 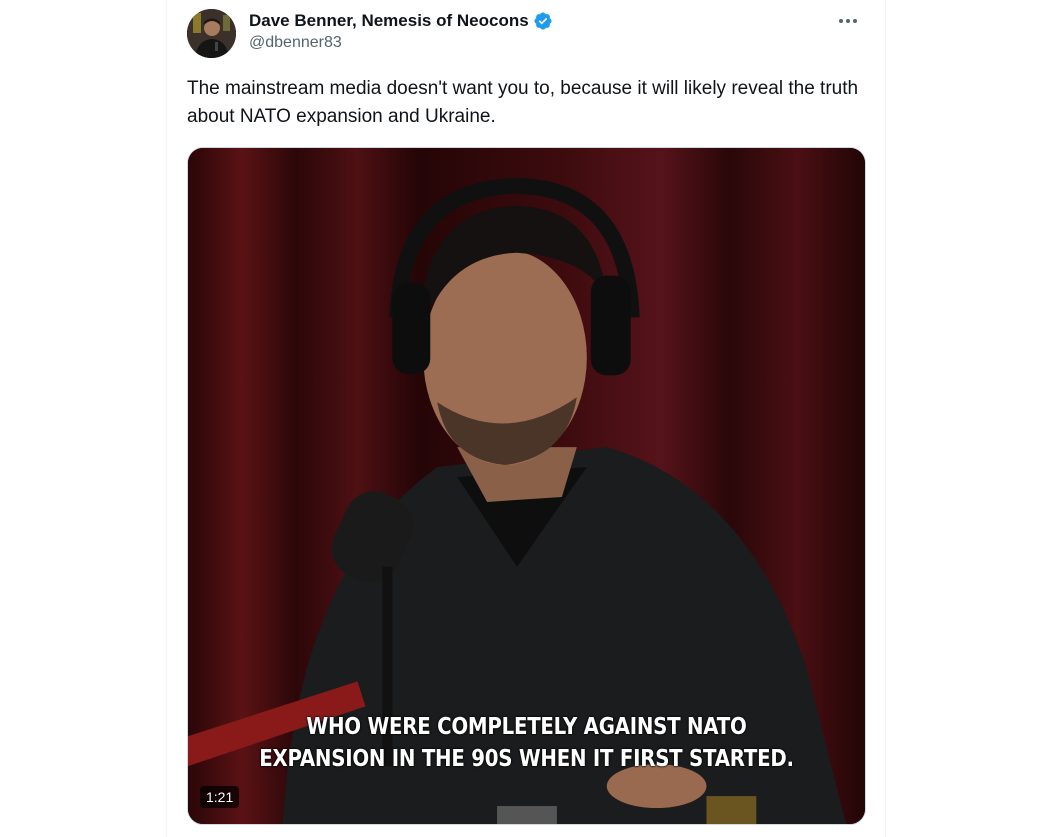 I want to click on more-options-button, so click(x=848, y=21).